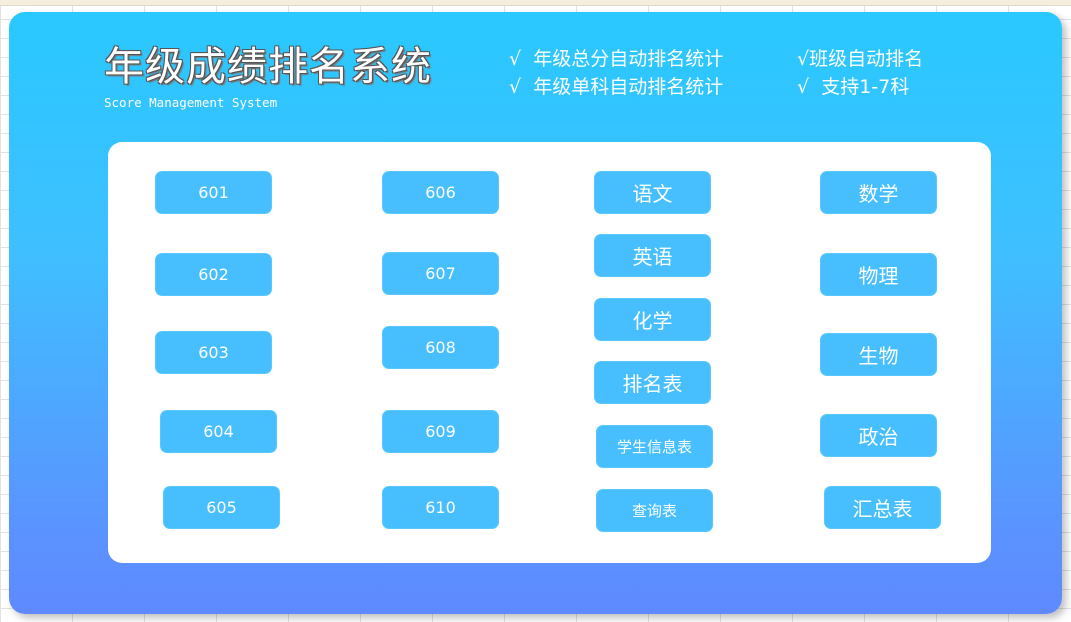  Describe the element at coordinates (440, 192) in the screenshot. I see `class-button-606: 606` at that location.